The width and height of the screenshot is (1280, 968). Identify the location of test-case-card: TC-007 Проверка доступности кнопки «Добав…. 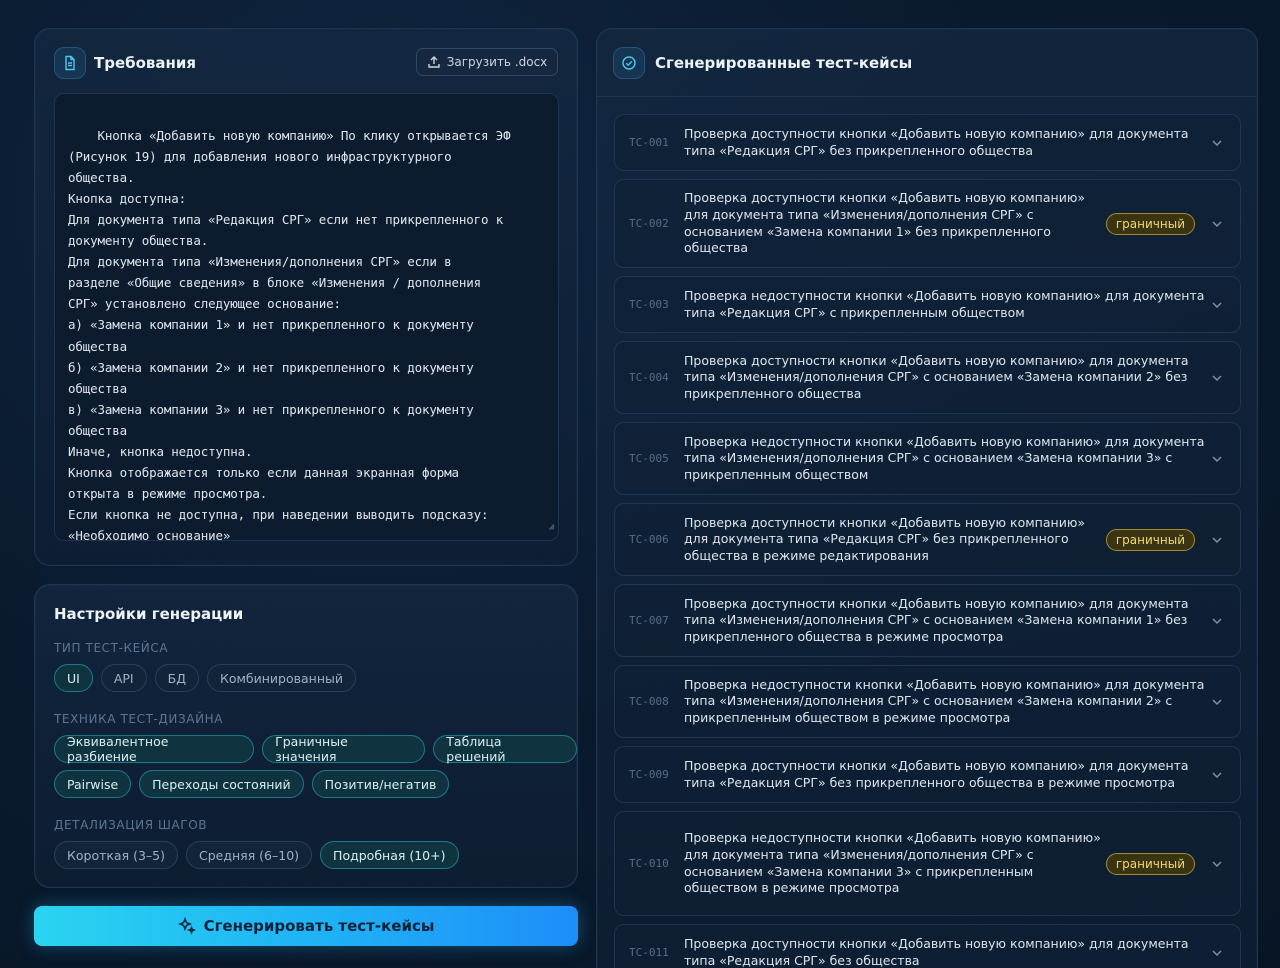
(927, 620).